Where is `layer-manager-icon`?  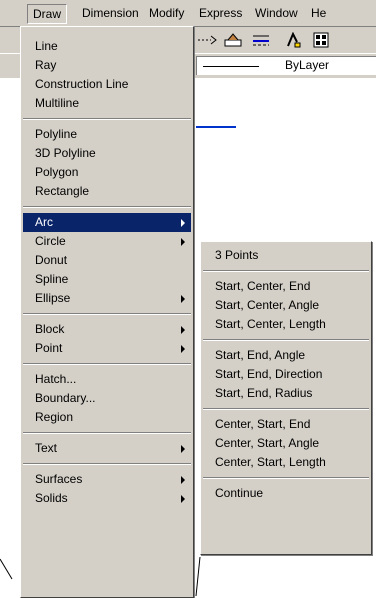 layer-manager-icon is located at coordinates (233, 40).